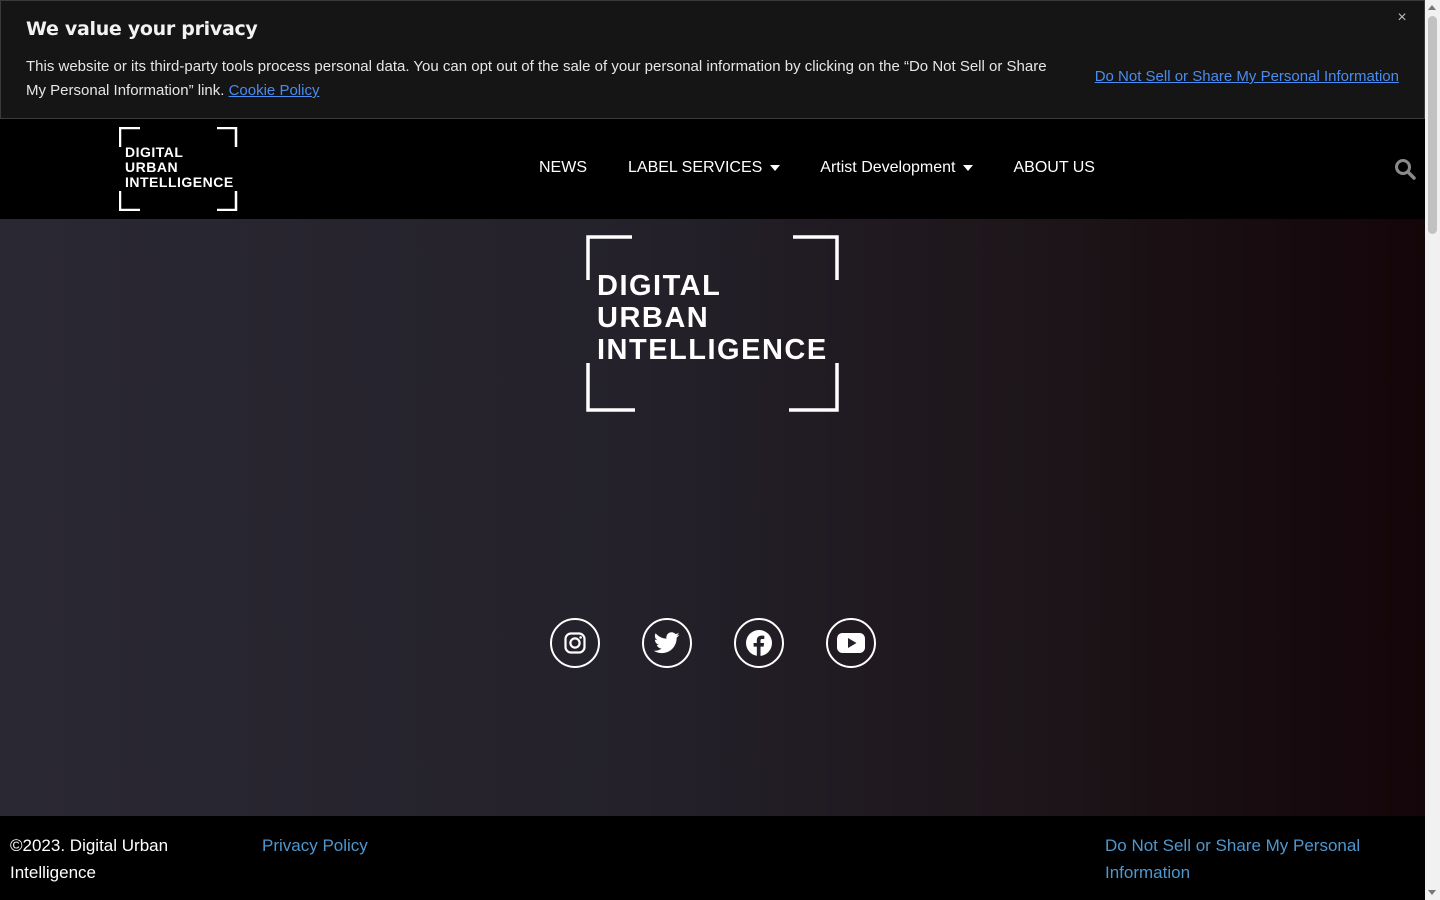 This screenshot has width=1440, height=900. I want to click on page-scrollbar, so click(1432, 450).